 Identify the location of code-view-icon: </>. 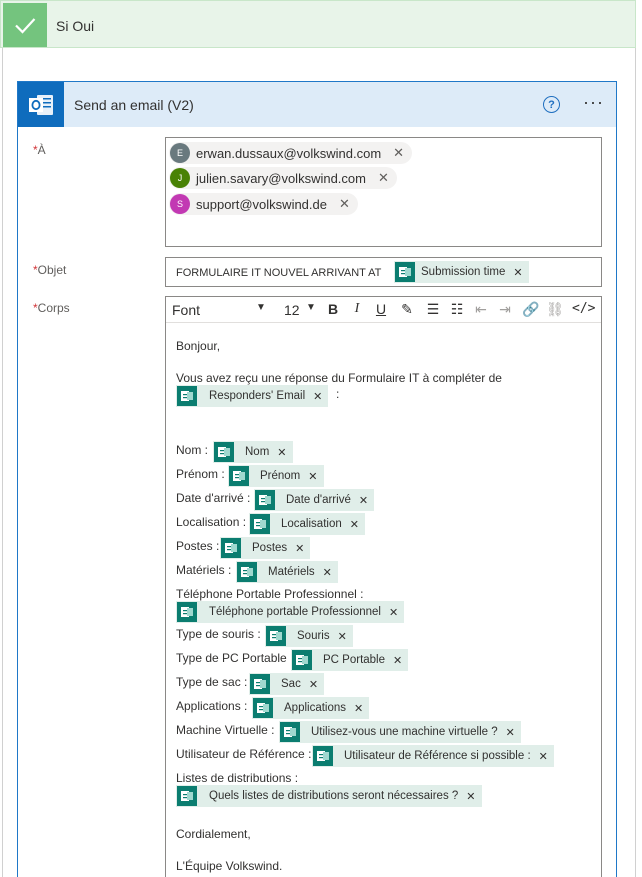
(583, 308).